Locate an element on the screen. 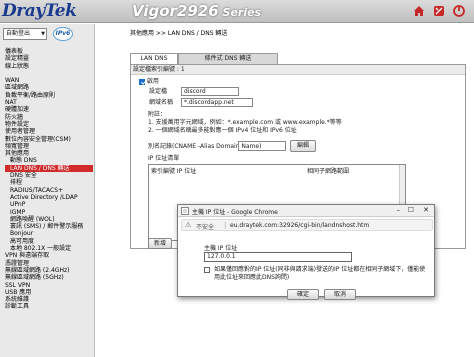  draytek-logo: DrayTek is located at coordinates (39, 11).